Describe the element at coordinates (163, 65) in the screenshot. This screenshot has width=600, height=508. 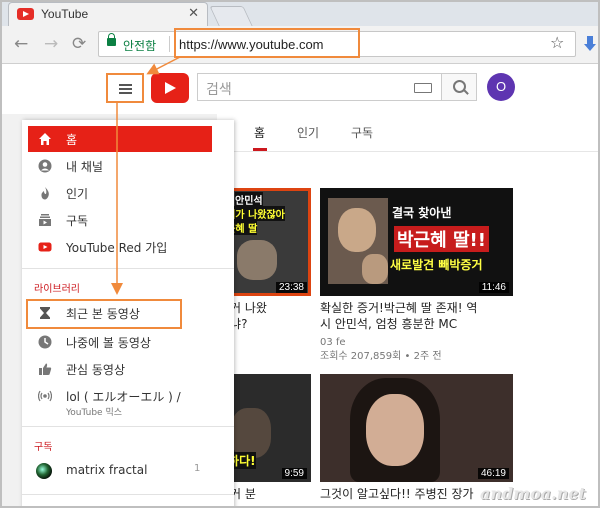
I see `url-to-menu-arrow` at that location.